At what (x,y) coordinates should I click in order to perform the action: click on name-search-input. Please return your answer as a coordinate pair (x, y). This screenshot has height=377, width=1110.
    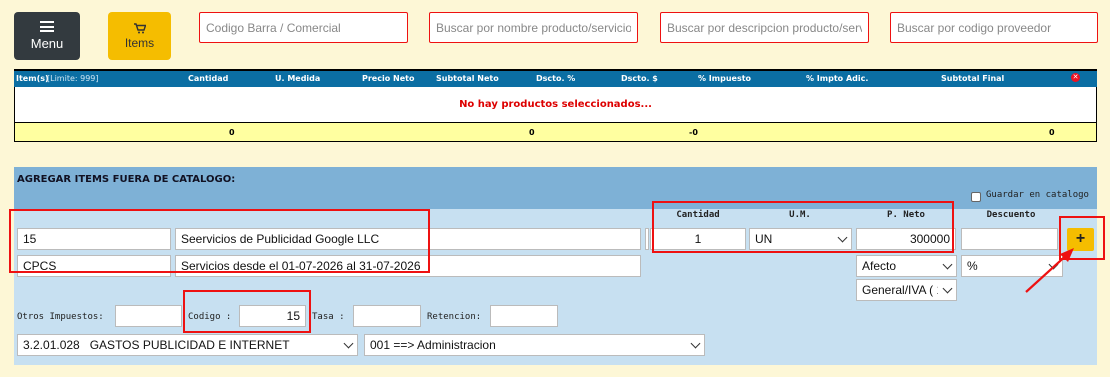
    Looking at the image, I should click on (533, 27).